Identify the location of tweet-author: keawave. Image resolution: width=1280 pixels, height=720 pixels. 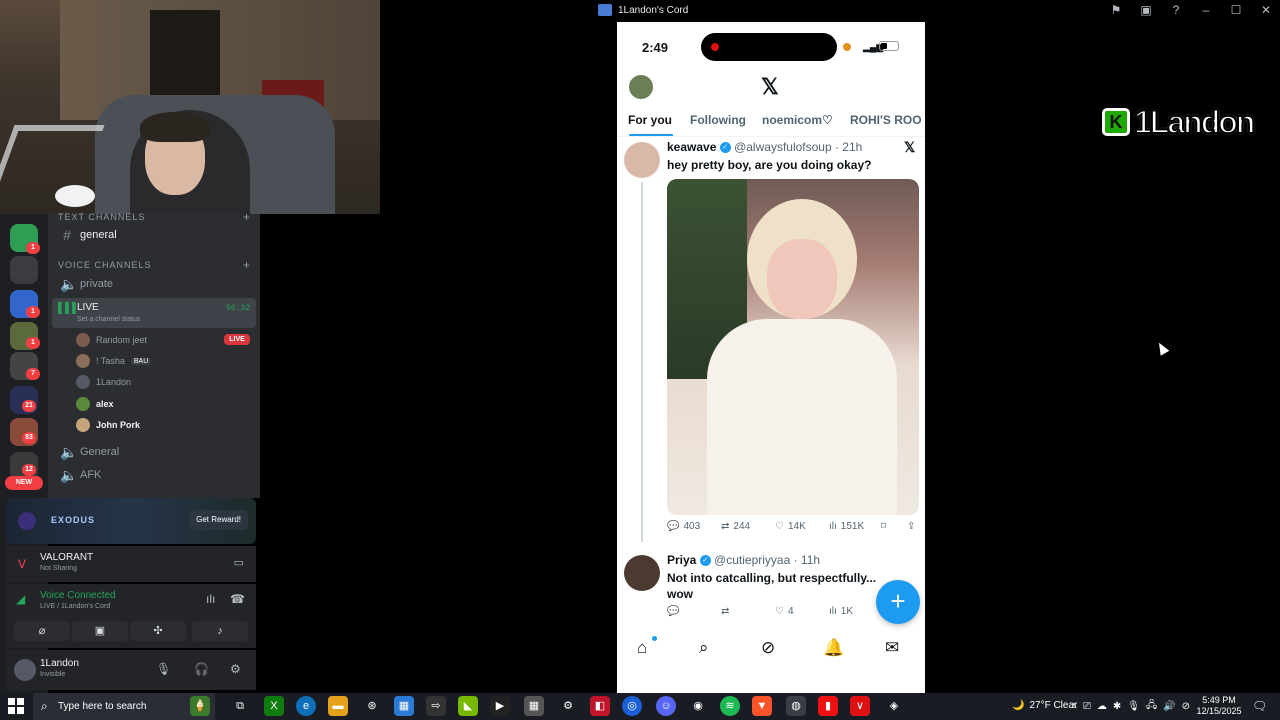
(691, 147).